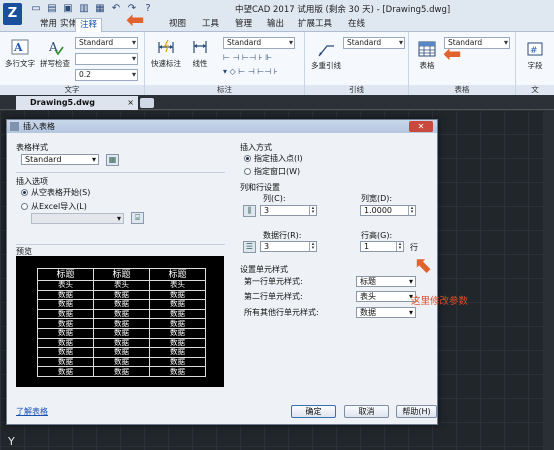 This screenshot has width=554, height=450. What do you see at coordinates (112, 160) in the screenshot?
I see `table-style-dialog-button: ▦` at bounding box center [112, 160].